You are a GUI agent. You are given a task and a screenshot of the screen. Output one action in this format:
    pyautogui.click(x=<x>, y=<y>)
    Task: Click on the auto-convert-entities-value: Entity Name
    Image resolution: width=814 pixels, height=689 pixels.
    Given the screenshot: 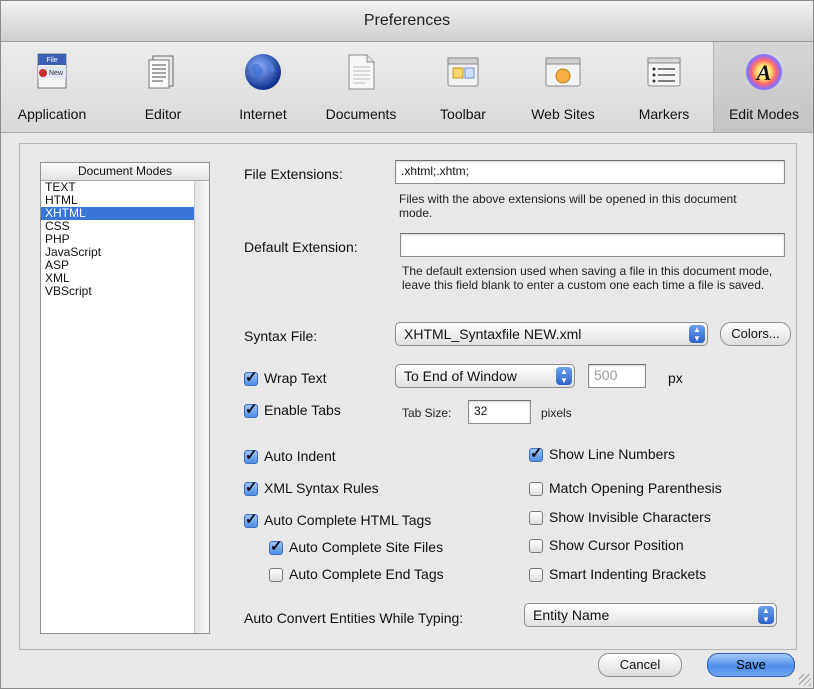 What is the action you would take?
    pyautogui.click(x=571, y=615)
    